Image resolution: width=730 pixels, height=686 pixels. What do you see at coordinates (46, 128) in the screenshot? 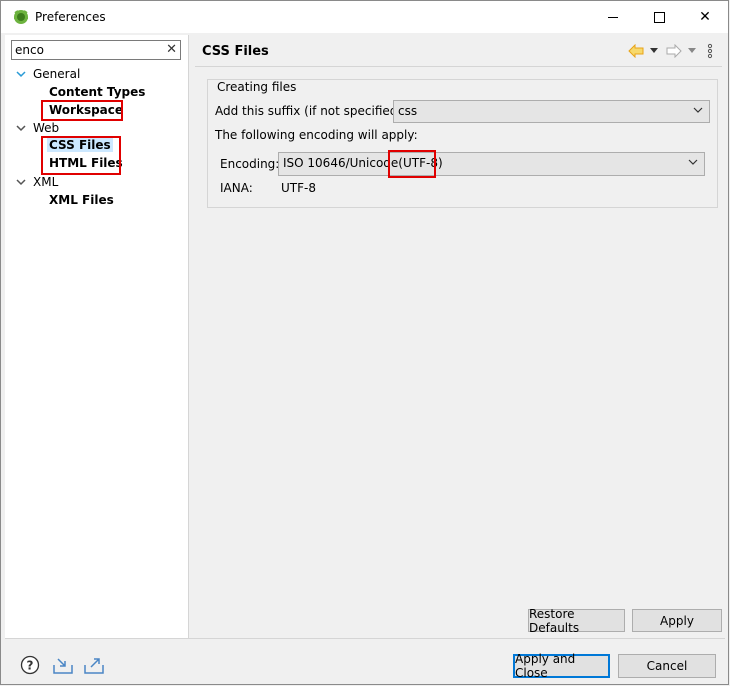
I see `tree-item-web: Web` at bounding box center [46, 128].